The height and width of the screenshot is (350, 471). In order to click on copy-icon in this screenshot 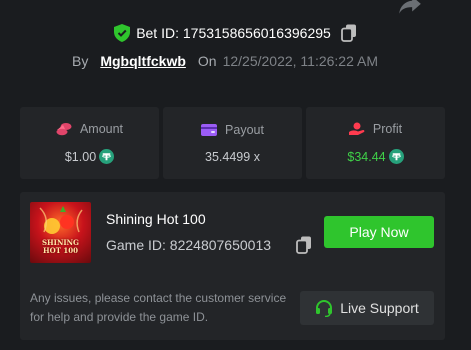, I will do `click(348, 33)`.